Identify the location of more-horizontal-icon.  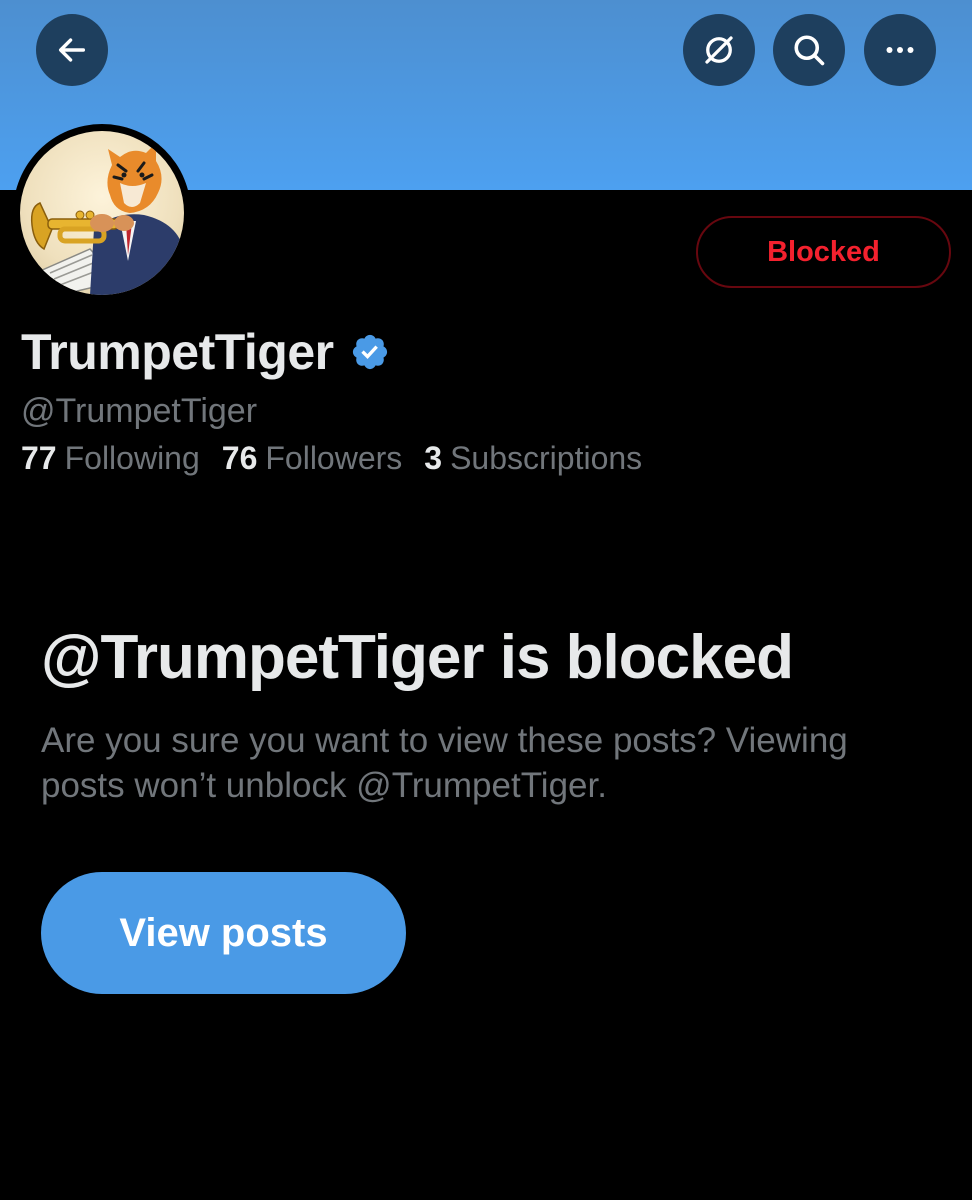
(900, 50).